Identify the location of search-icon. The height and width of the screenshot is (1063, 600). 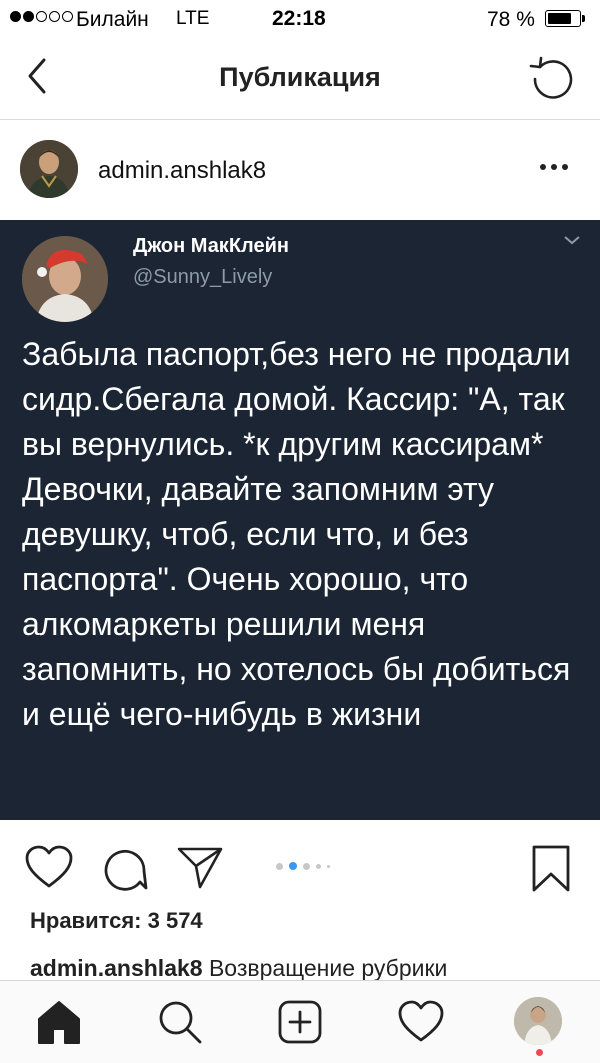
(180, 1022).